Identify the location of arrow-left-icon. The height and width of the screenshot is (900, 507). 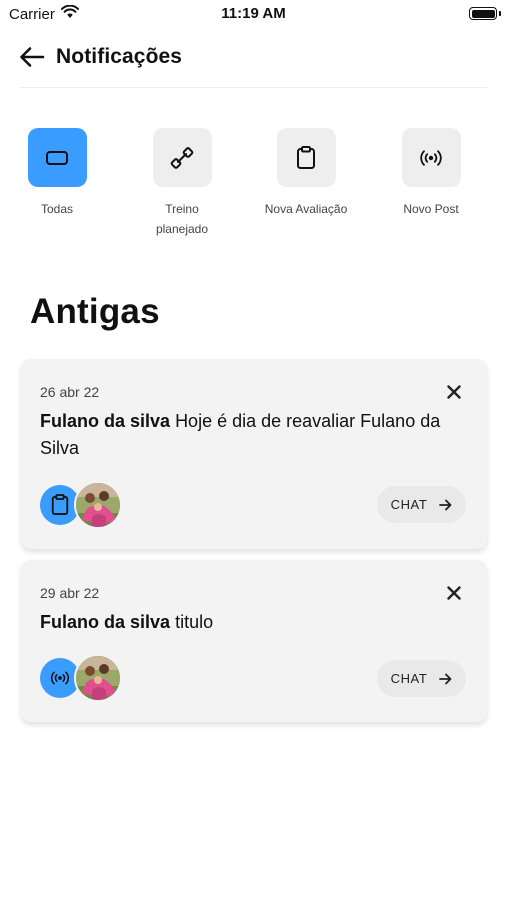
(32, 57).